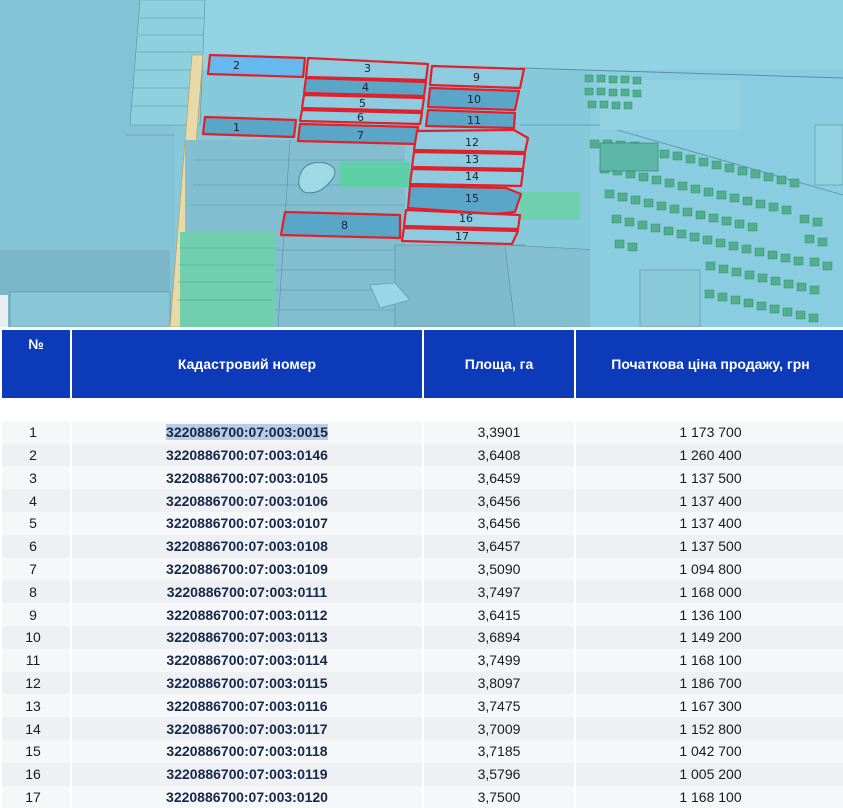  Describe the element at coordinates (33, 523) in the screenshot. I see `row-number: 5` at that location.